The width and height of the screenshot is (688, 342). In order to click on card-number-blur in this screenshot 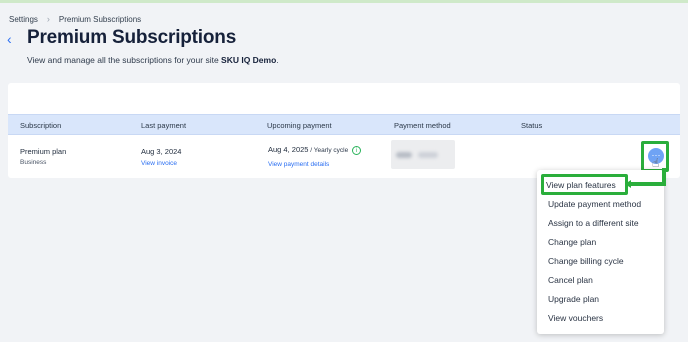, I will do `click(428, 155)`.